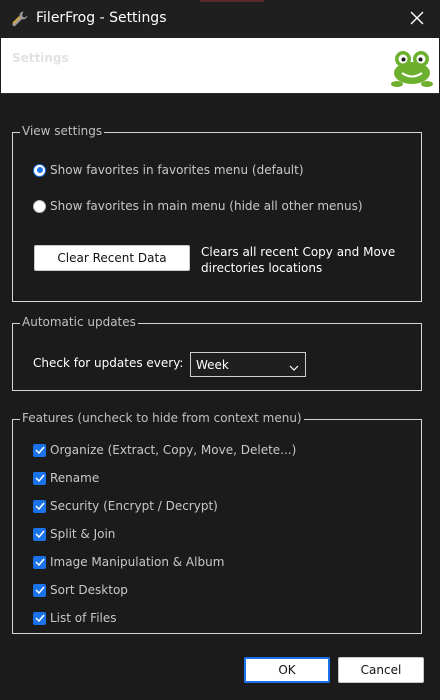 The height and width of the screenshot is (700, 440). I want to click on settings-header: Settings, so click(220, 65).